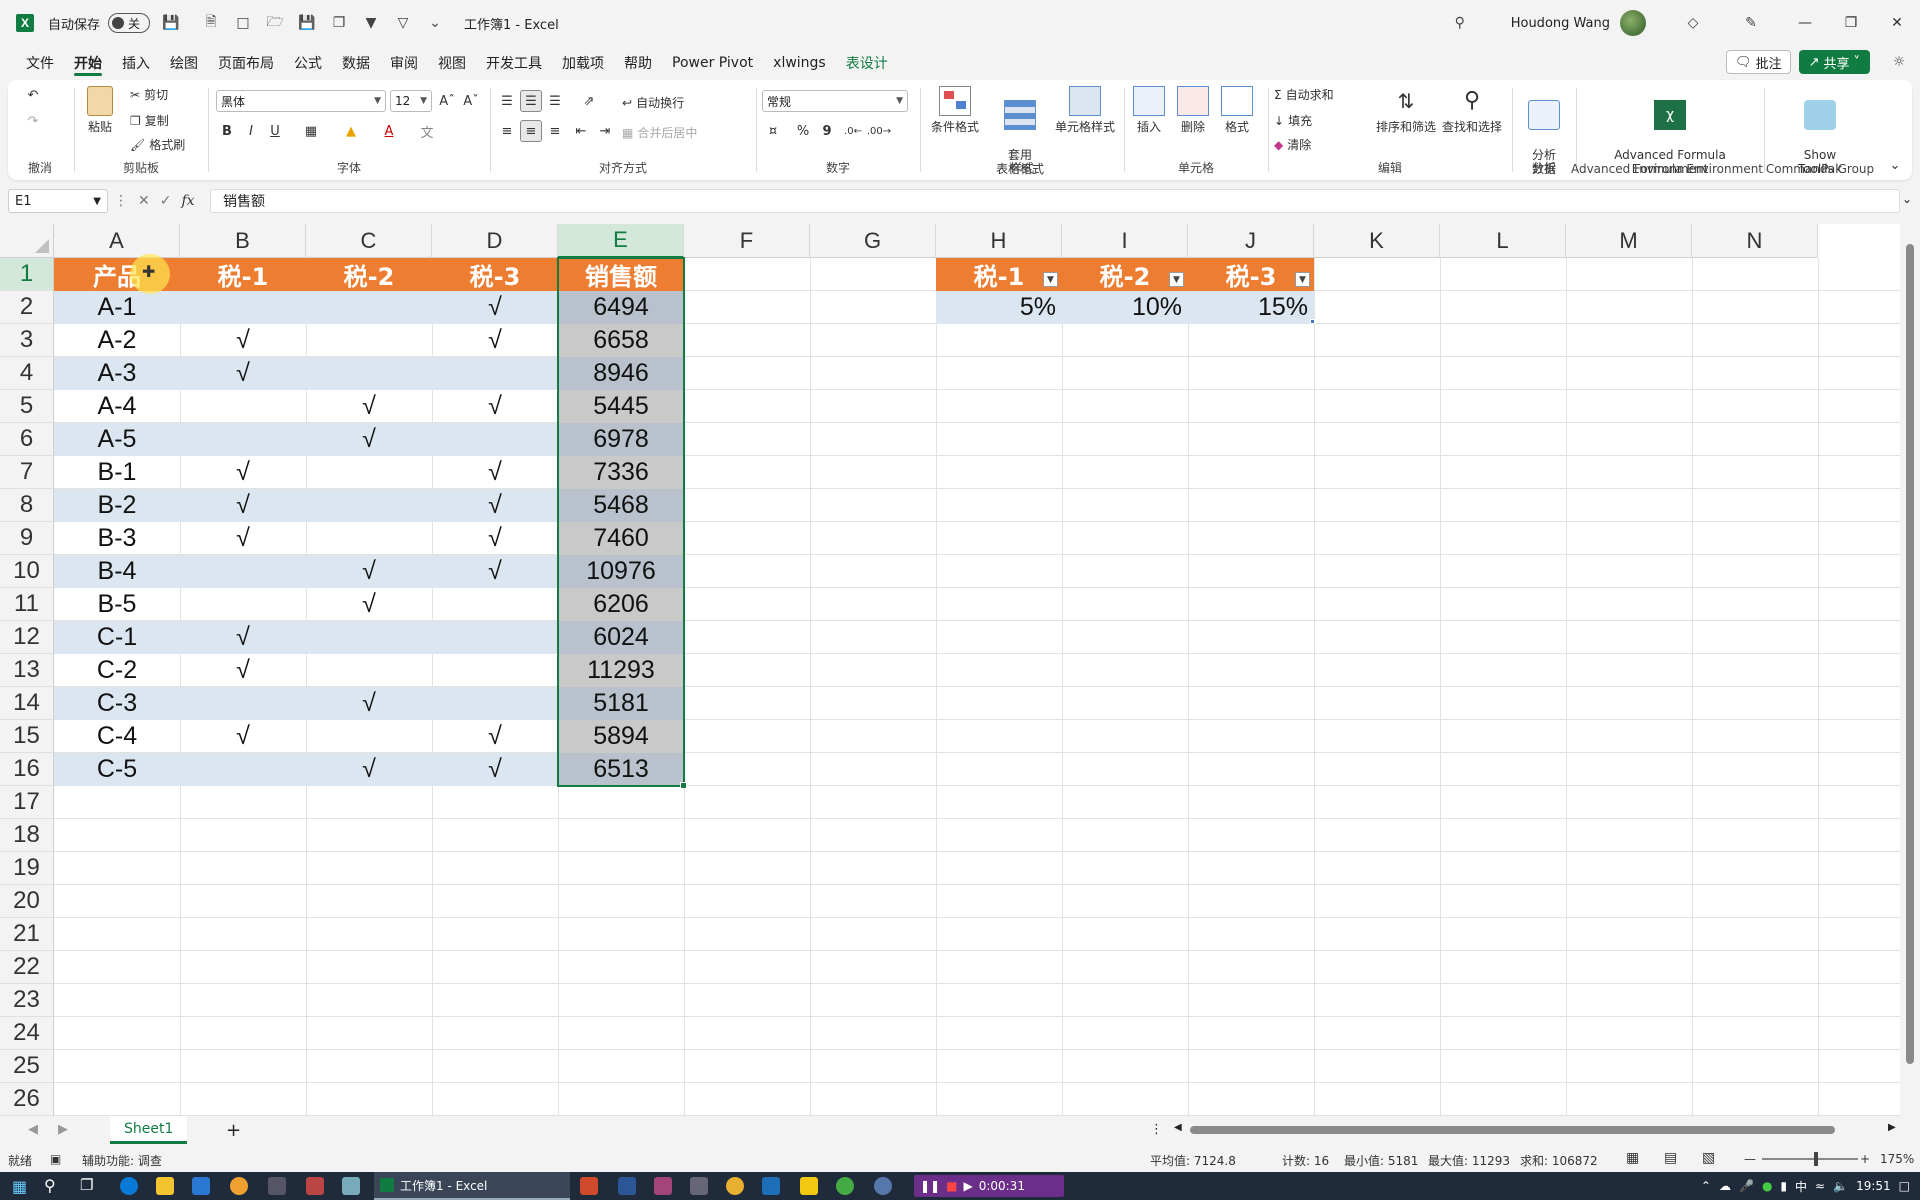  What do you see at coordinates (1840, 1186) in the screenshot?
I see `tray-volume-icon: 🔈` at bounding box center [1840, 1186].